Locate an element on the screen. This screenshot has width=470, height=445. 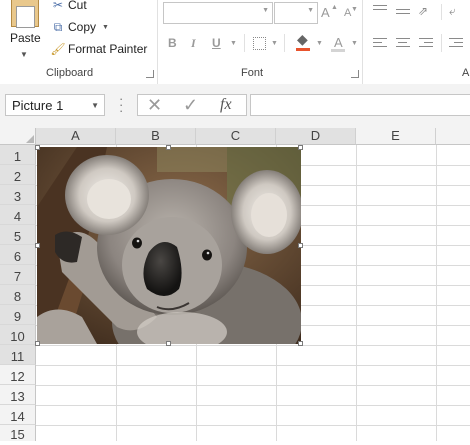
more-options-icon: · · · is located at coordinates (121, 104).